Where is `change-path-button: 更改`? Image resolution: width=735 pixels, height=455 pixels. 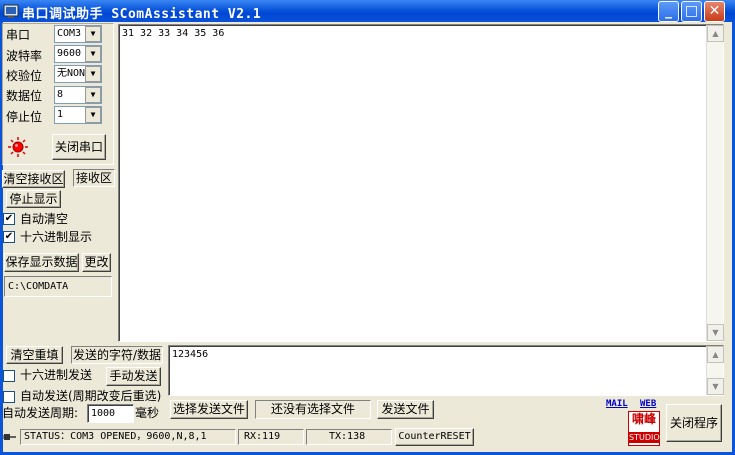 change-path-button: 更改 is located at coordinates (96, 262).